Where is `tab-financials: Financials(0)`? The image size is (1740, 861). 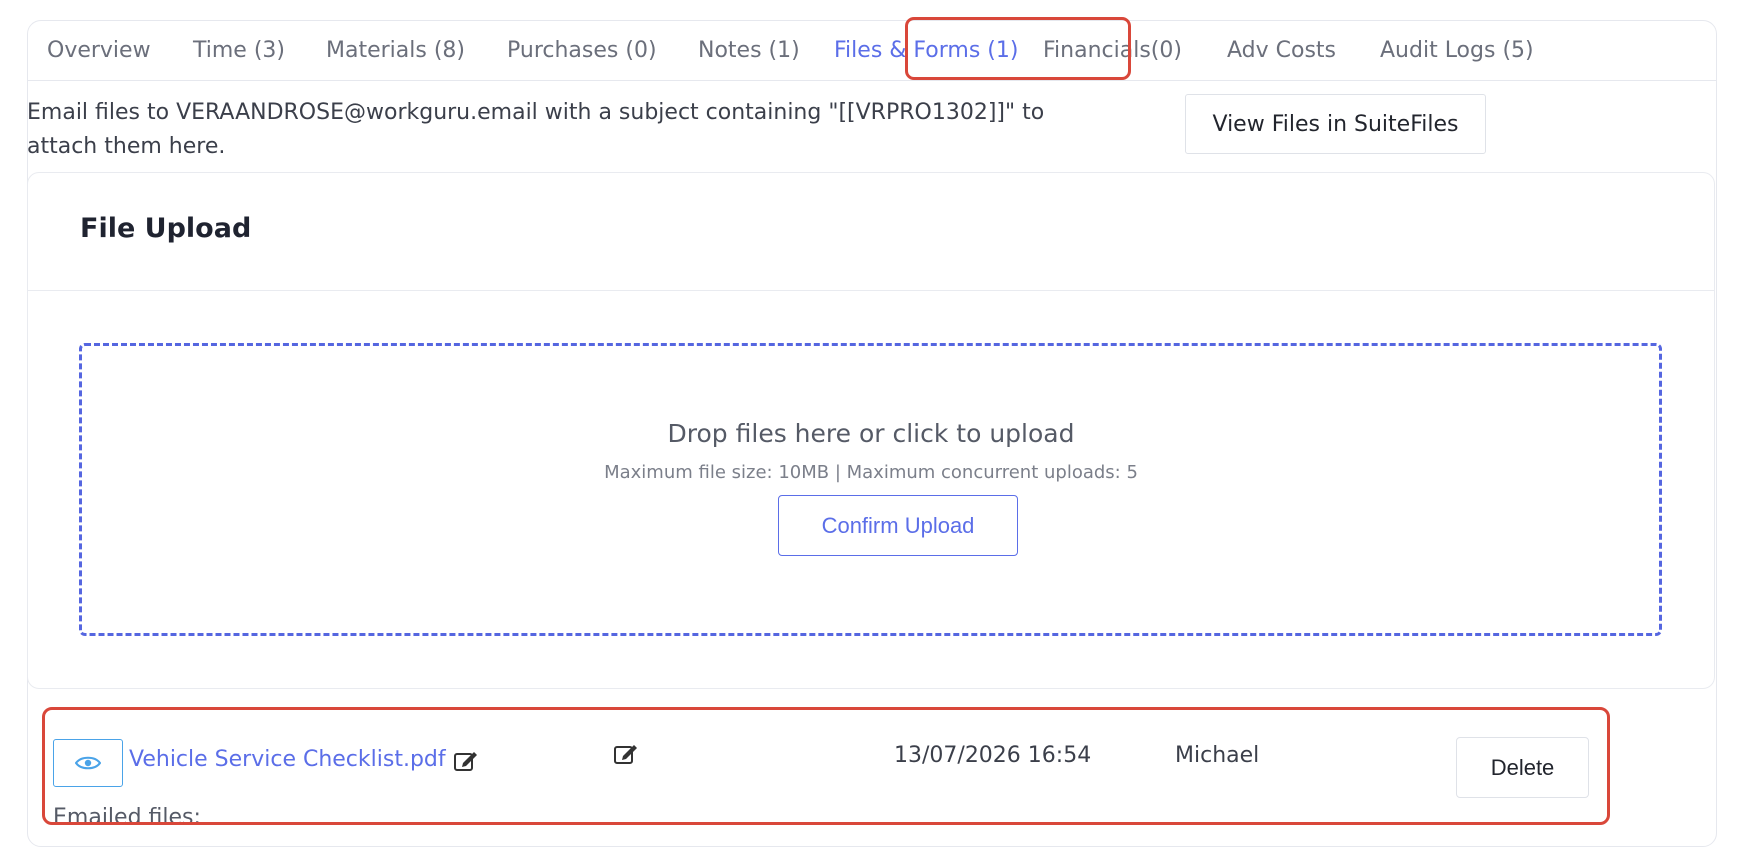
tab-financials: Financials(0) is located at coordinates (1112, 50).